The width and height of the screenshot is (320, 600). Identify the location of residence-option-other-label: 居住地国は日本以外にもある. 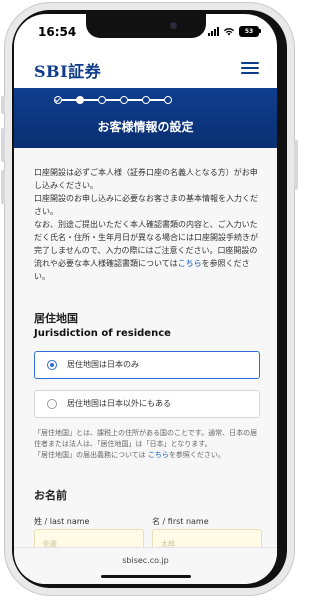
(119, 403).